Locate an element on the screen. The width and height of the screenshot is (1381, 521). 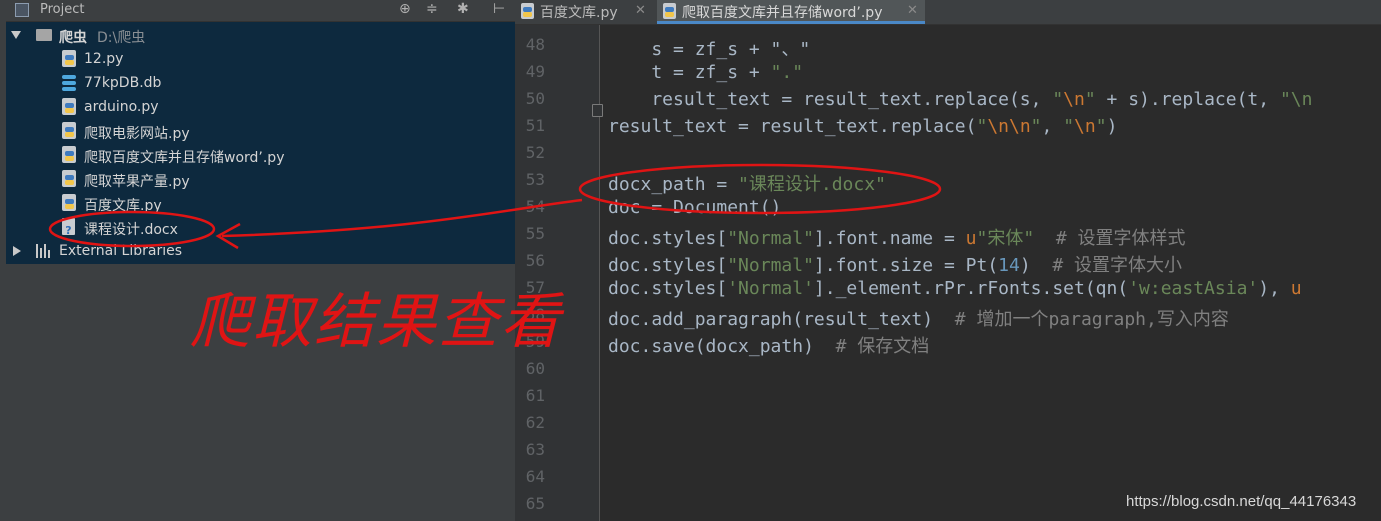
code-token: "课程设计.docx" is located at coordinates (812, 184).